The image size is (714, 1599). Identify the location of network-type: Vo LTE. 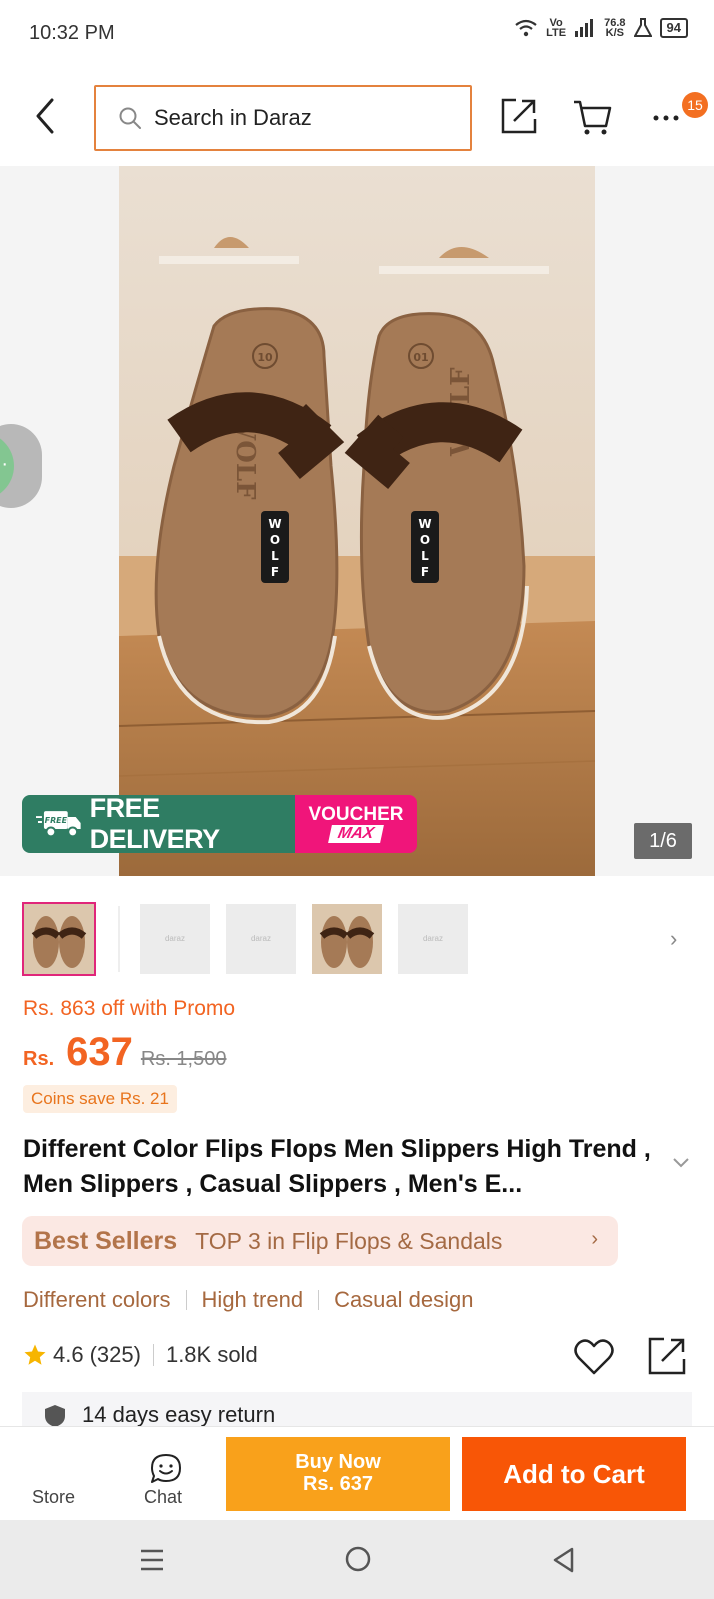
(556, 28).